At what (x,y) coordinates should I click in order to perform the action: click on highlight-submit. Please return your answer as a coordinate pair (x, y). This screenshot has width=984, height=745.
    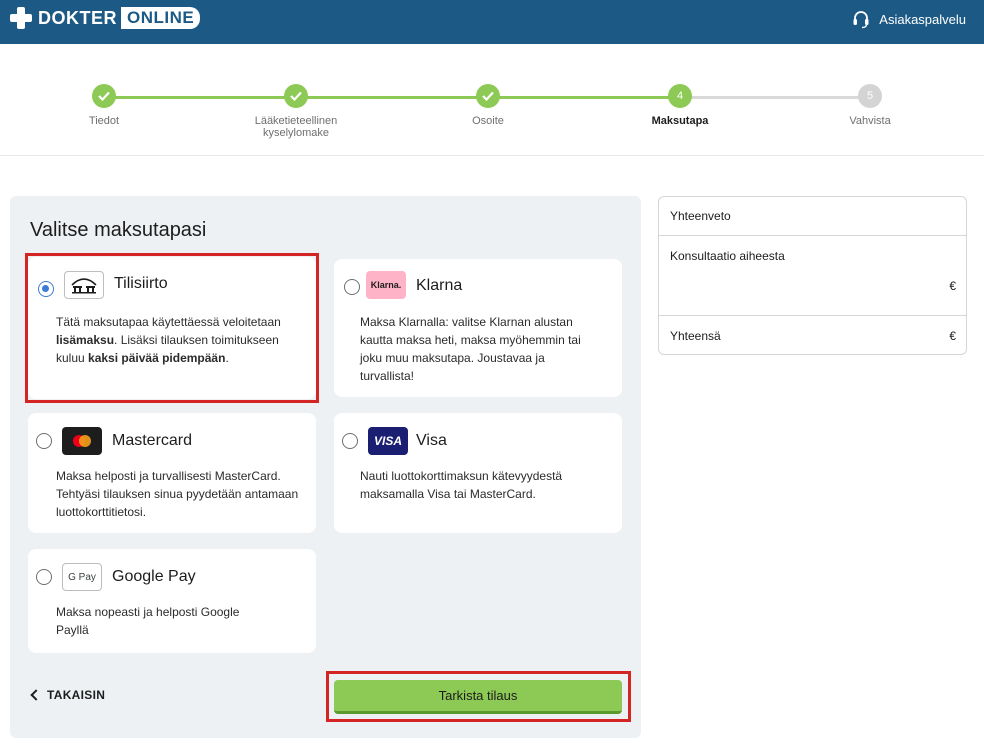
    Looking at the image, I should click on (478, 696).